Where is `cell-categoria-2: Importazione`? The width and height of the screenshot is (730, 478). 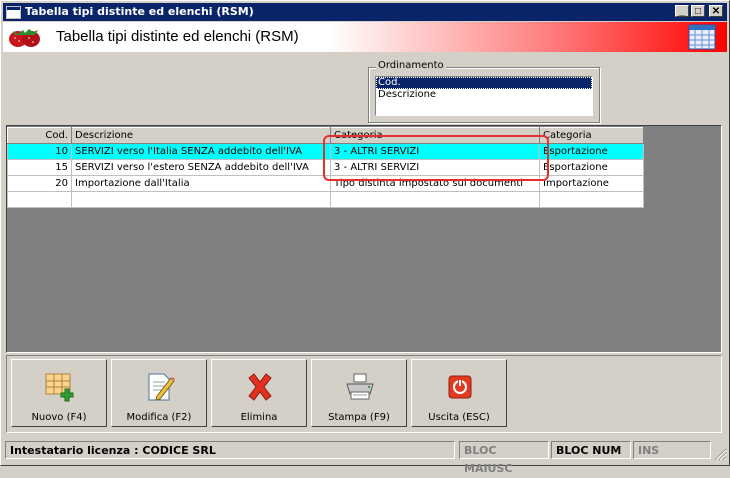 cell-categoria-2: Importazione is located at coordinates (591, 183).